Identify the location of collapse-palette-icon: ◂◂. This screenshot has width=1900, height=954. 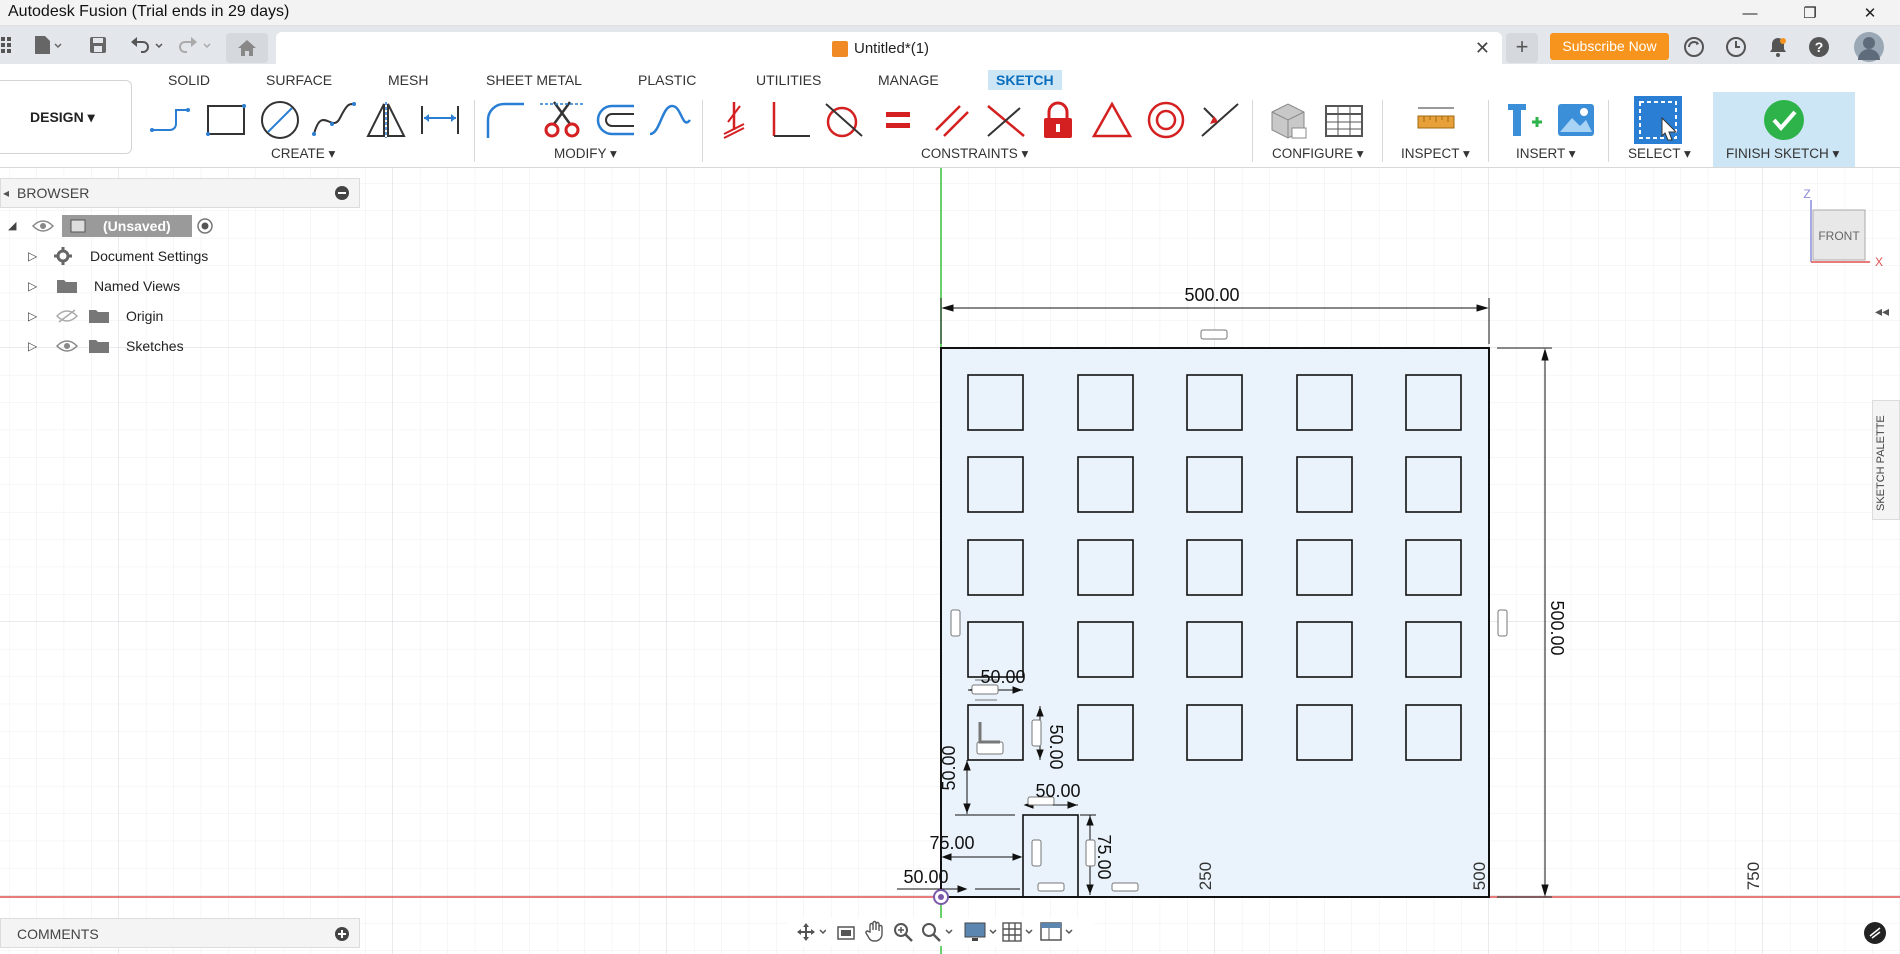
(1882, 311).